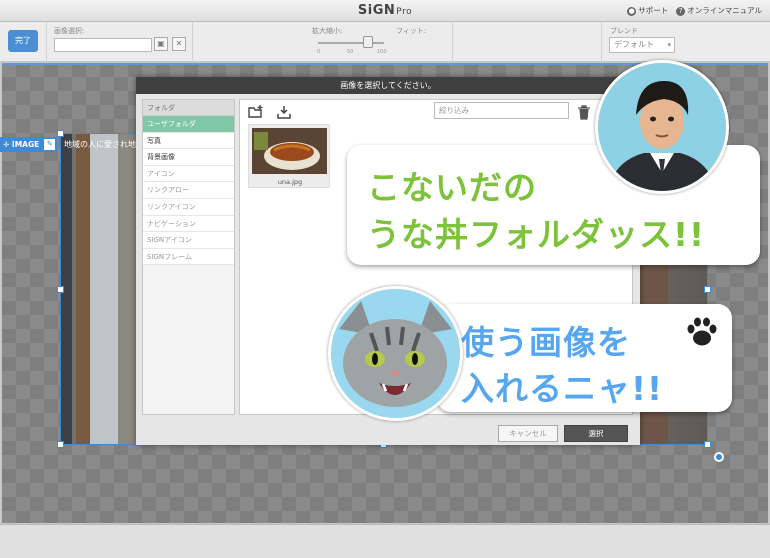  I want to click on paw-icon, so click(702, 331).